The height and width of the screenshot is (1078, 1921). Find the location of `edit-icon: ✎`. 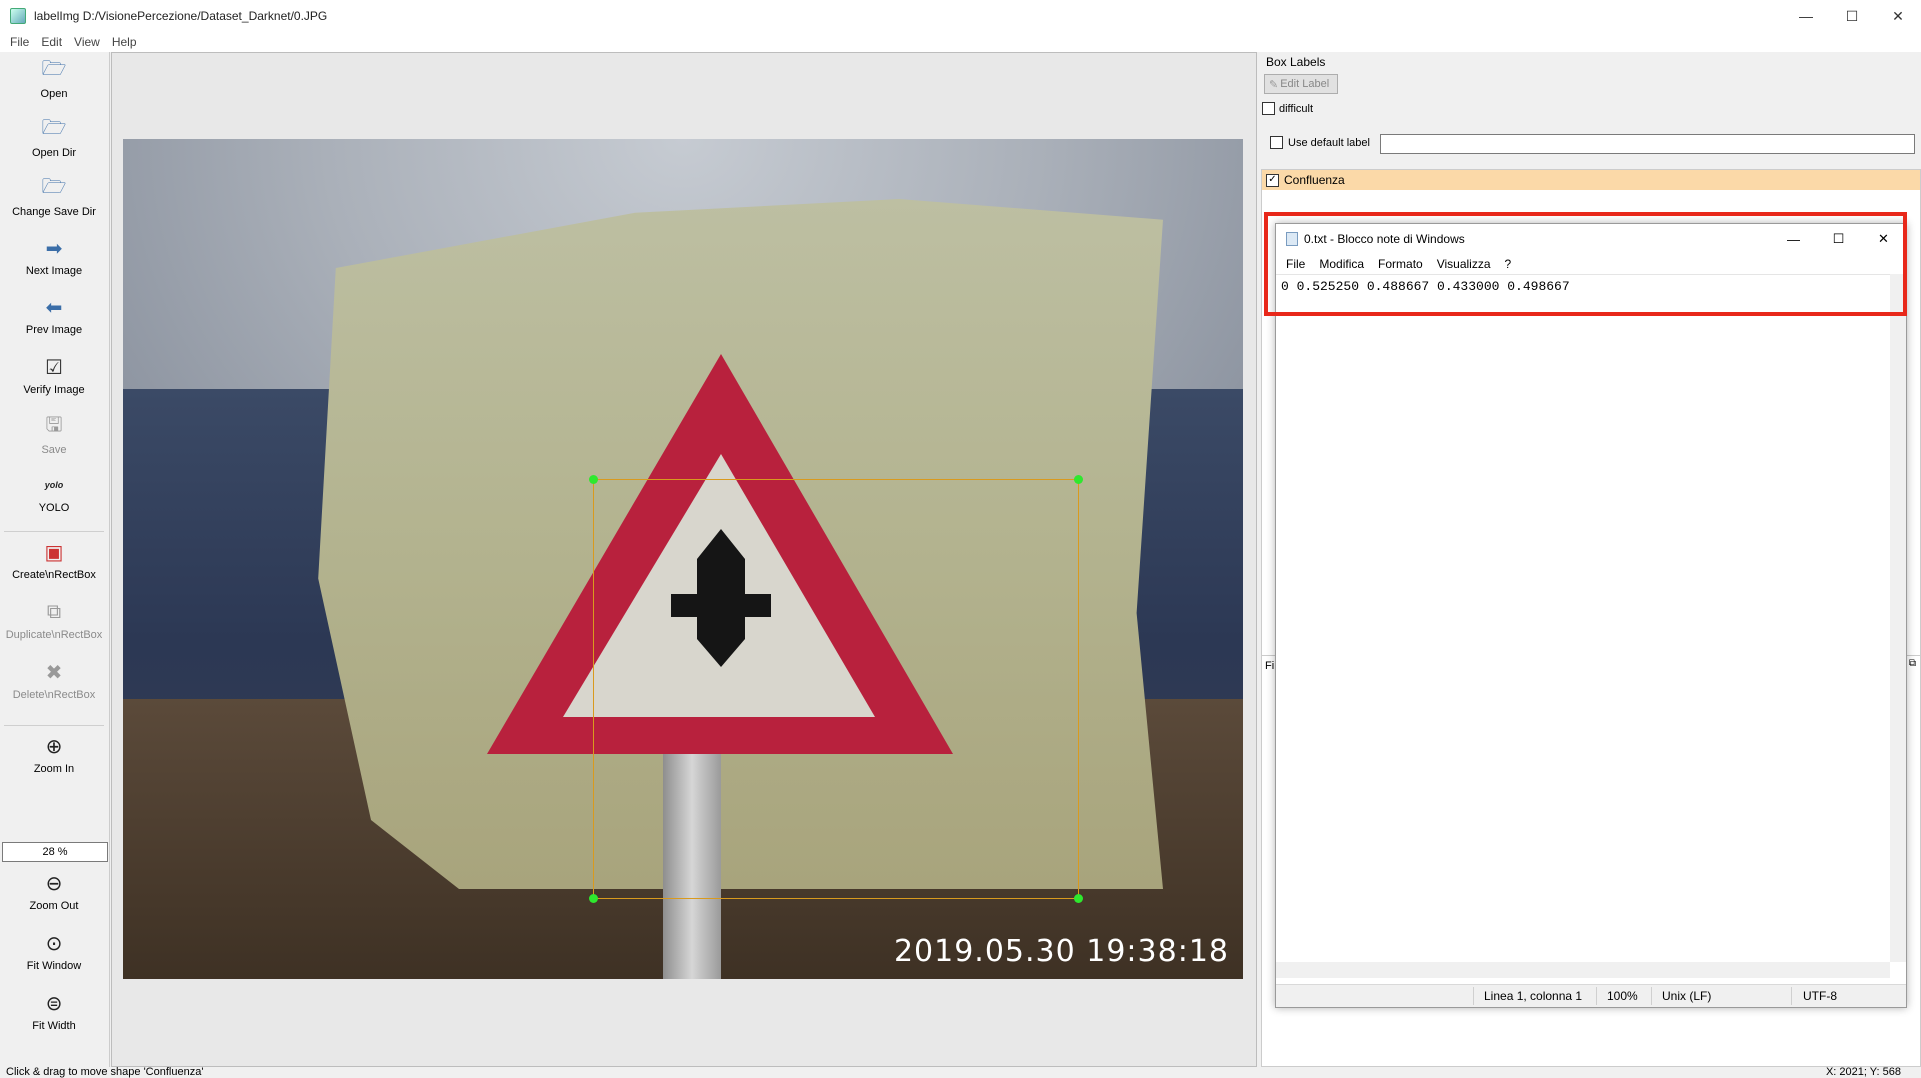

edit-icon: ✎ is located at coordinates (1274, 84).